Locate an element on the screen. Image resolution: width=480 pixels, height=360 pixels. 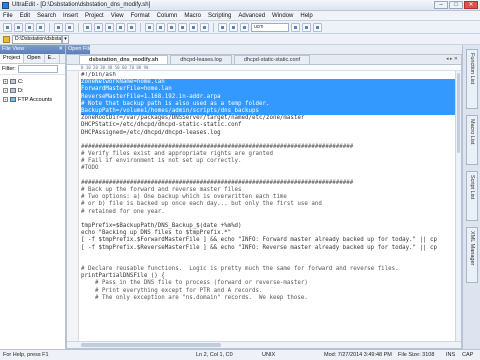
menu-edit: Edit is located at coordinates (25, 16).